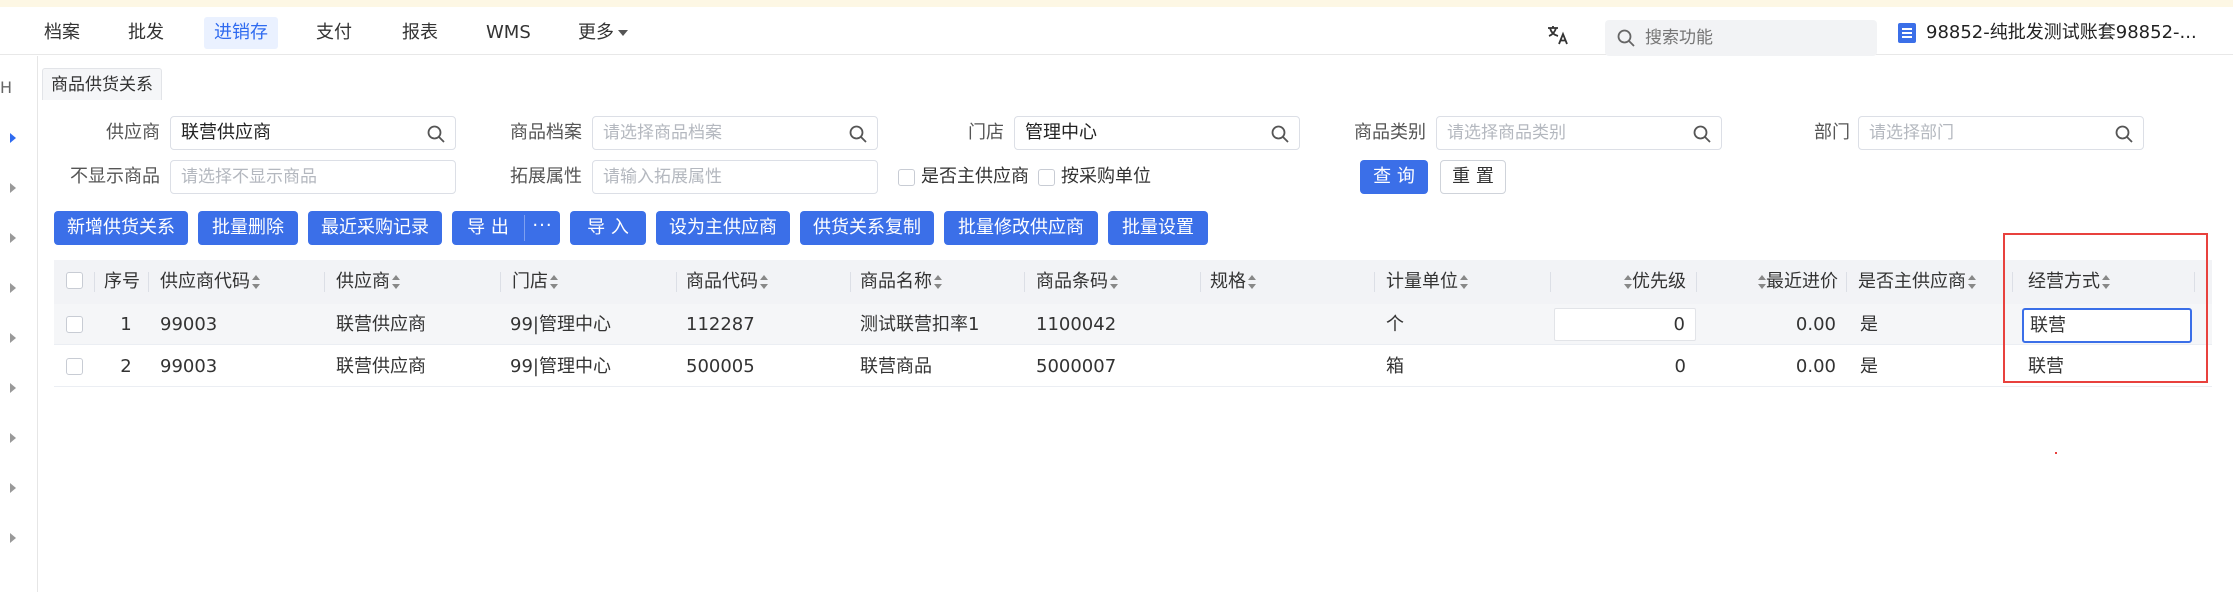 The height and width of the screenshot is (592, 2233). What do you see at coordinates (146, 33) in the screenshot?
I see `nav-item-wholesale: 批发` at bounding box center [146, 33].